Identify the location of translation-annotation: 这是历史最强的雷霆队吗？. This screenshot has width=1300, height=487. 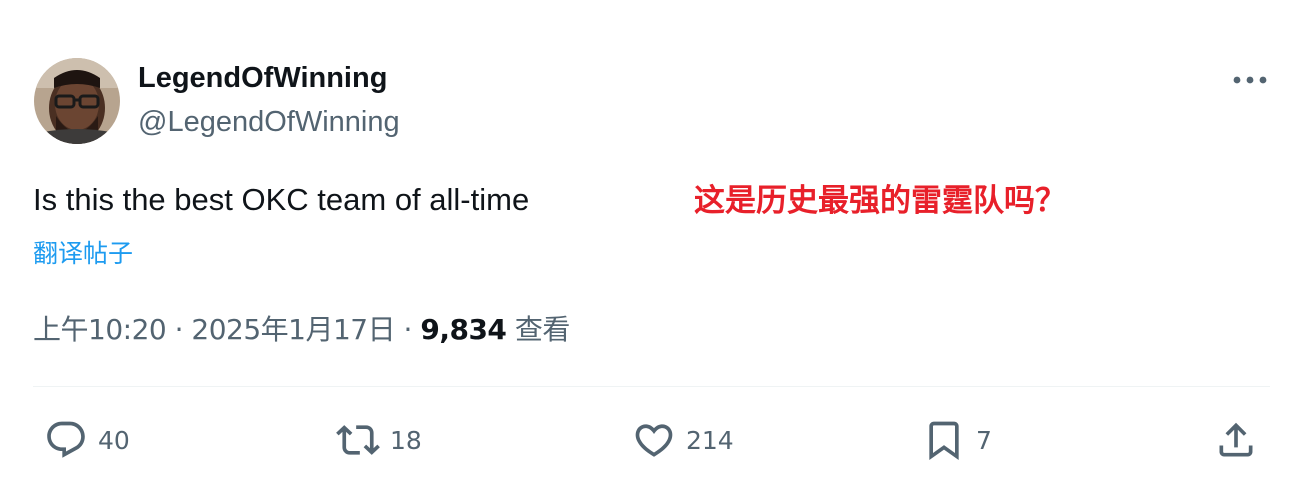
(880, 201).